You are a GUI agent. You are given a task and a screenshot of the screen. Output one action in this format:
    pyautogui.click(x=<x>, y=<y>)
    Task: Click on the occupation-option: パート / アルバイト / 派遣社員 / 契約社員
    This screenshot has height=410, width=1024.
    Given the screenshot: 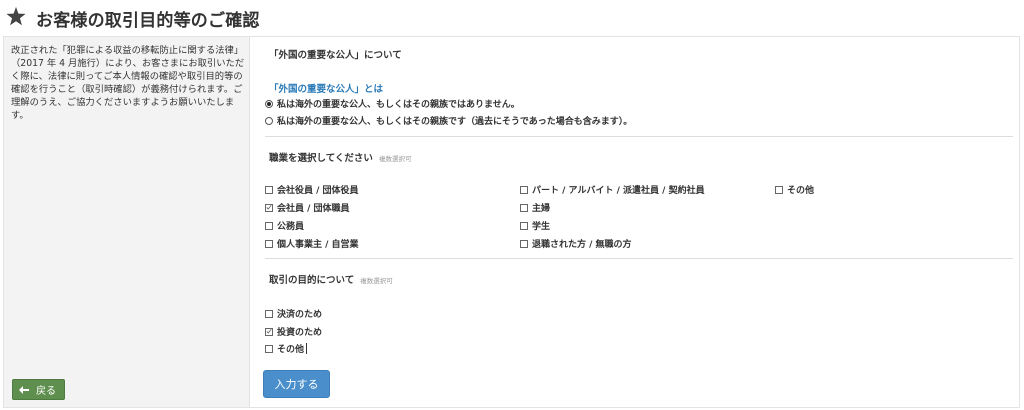 What is the action you would take?
    pyautogui.click(x=612, y=189)
    